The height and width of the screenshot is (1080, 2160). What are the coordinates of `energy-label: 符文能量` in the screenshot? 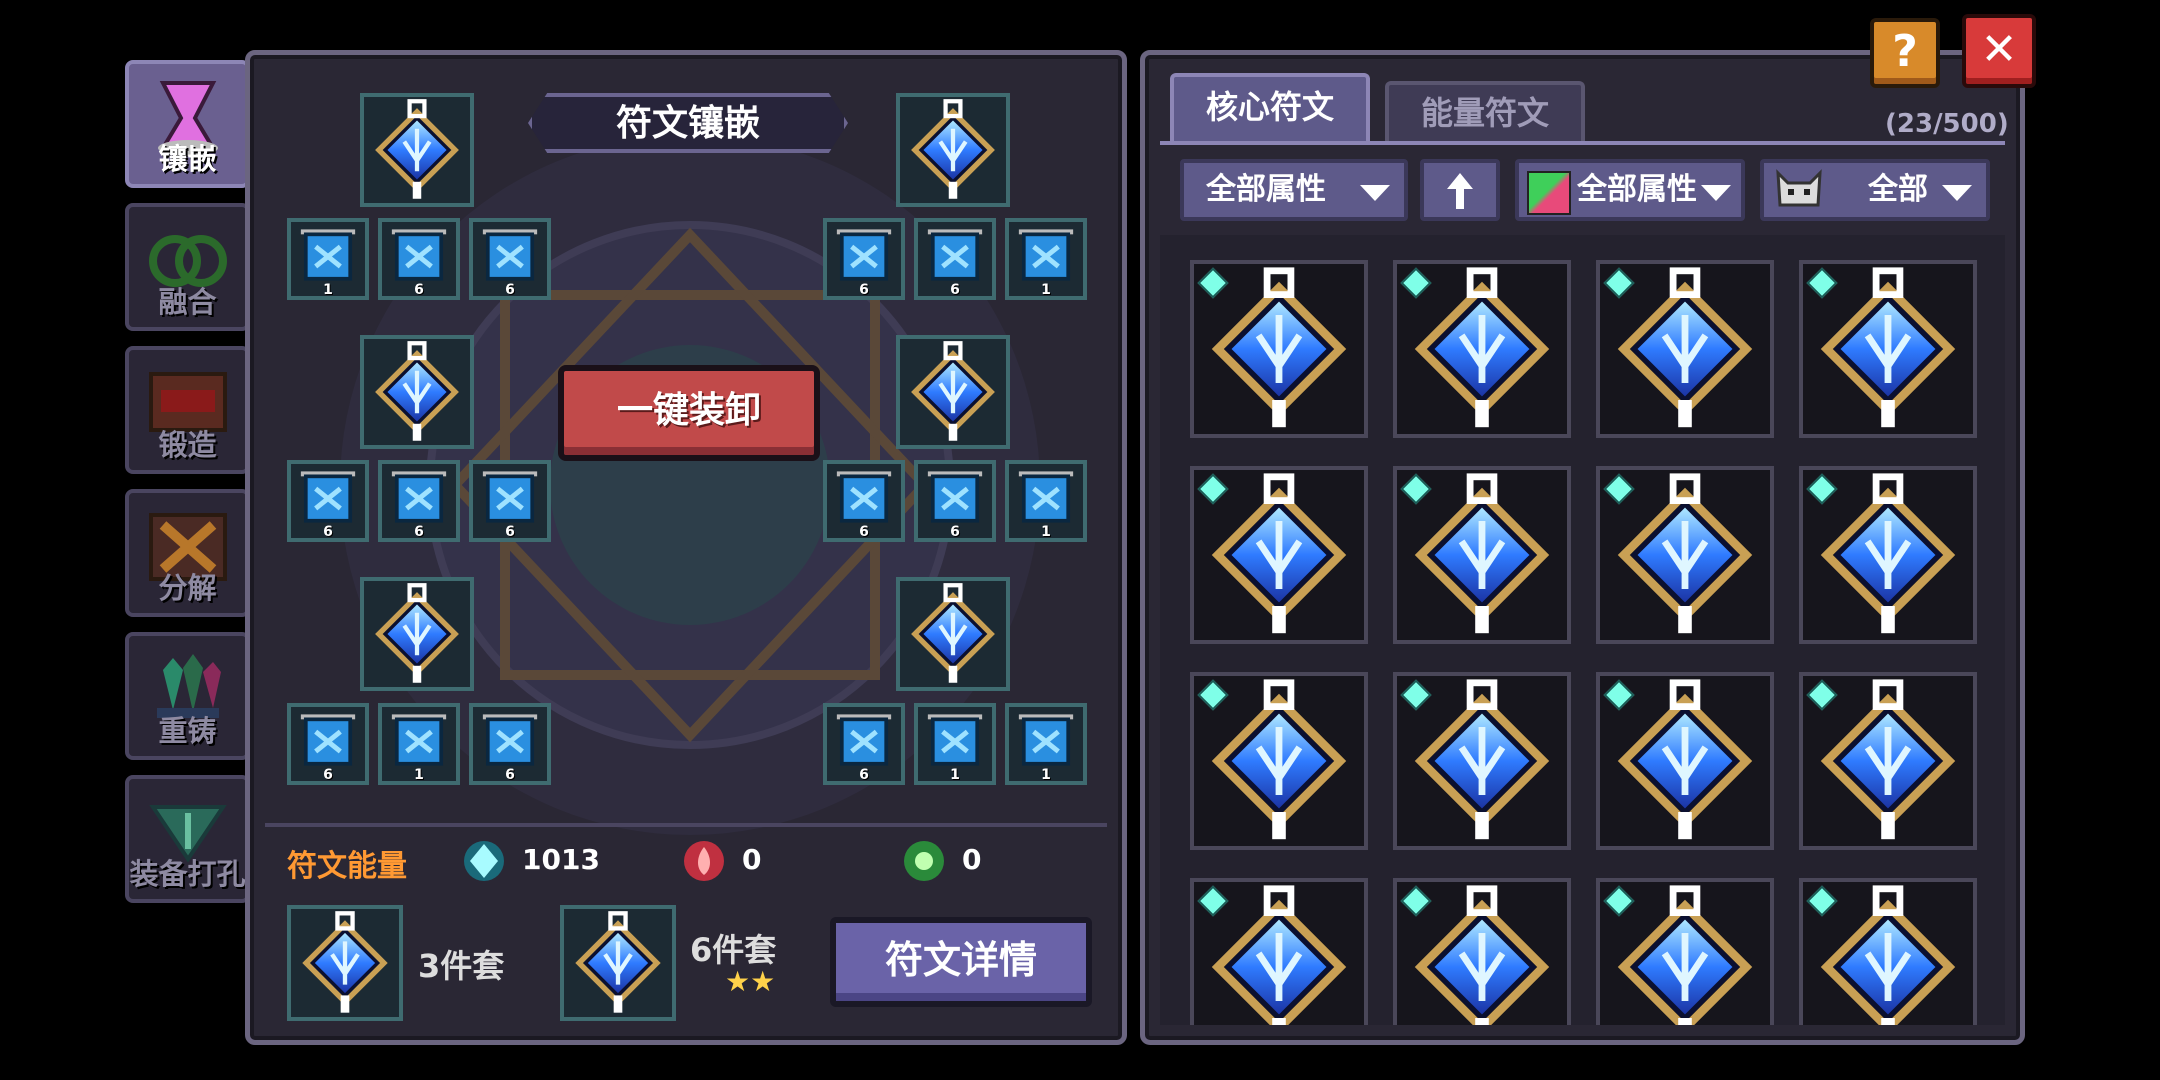 It's located at (347, 866).